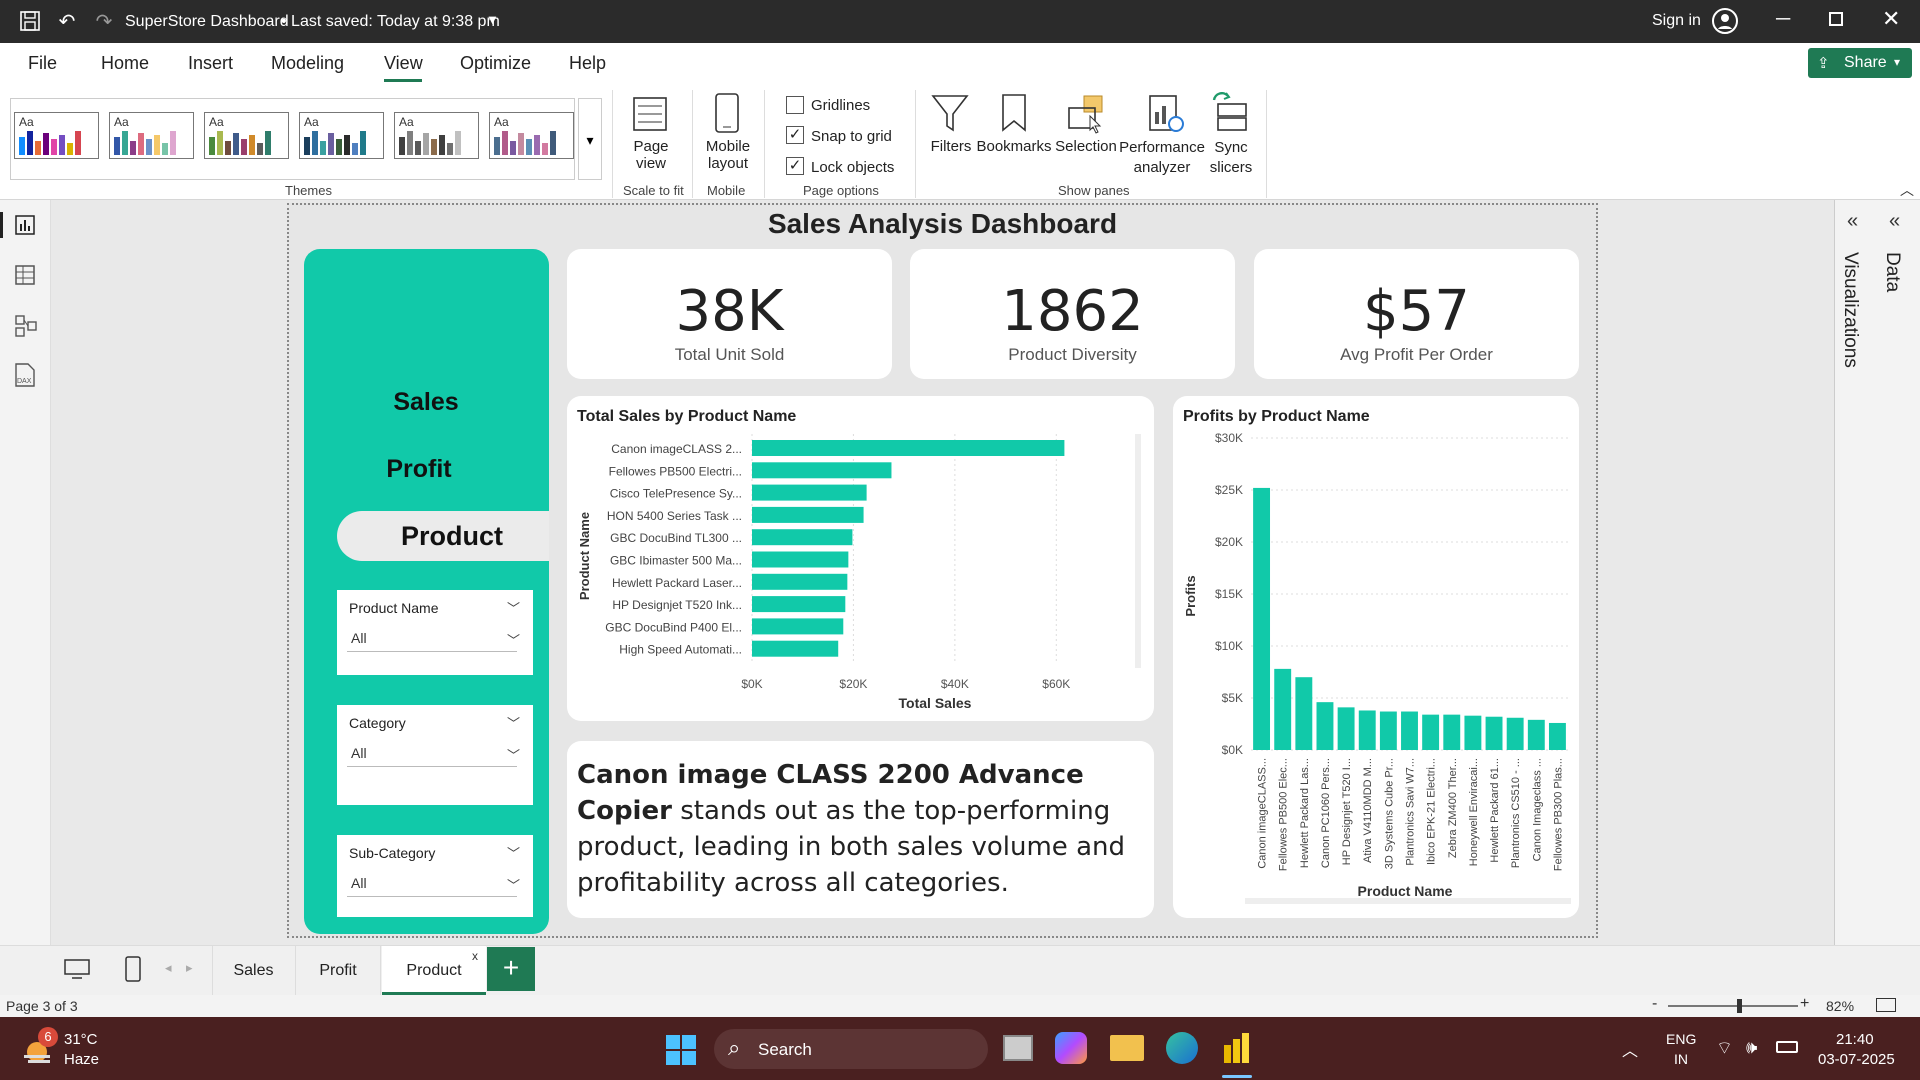 The height and width of the screenshot is (1080, 1920). What do you see at coordinates (419, 469) in the screenshot?
I see `nav-profit-button: Profit` at bounding box center [419, 469].